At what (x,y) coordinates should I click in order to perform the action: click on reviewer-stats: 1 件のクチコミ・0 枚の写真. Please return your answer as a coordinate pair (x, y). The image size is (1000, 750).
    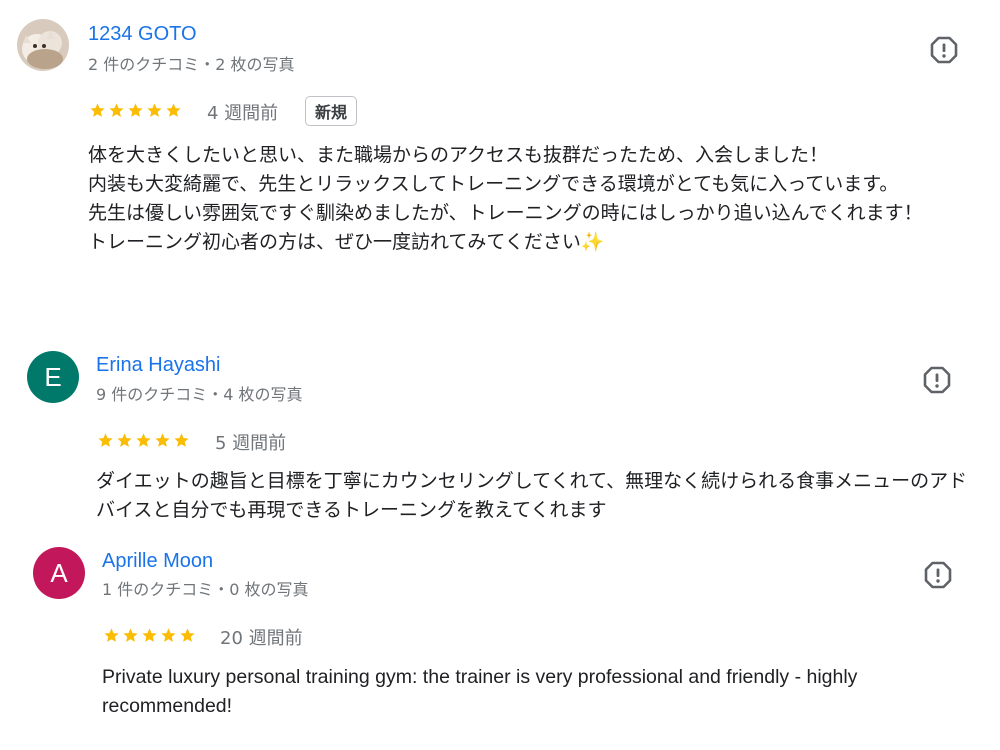
    Looking at the image, I should click on (205, 589).